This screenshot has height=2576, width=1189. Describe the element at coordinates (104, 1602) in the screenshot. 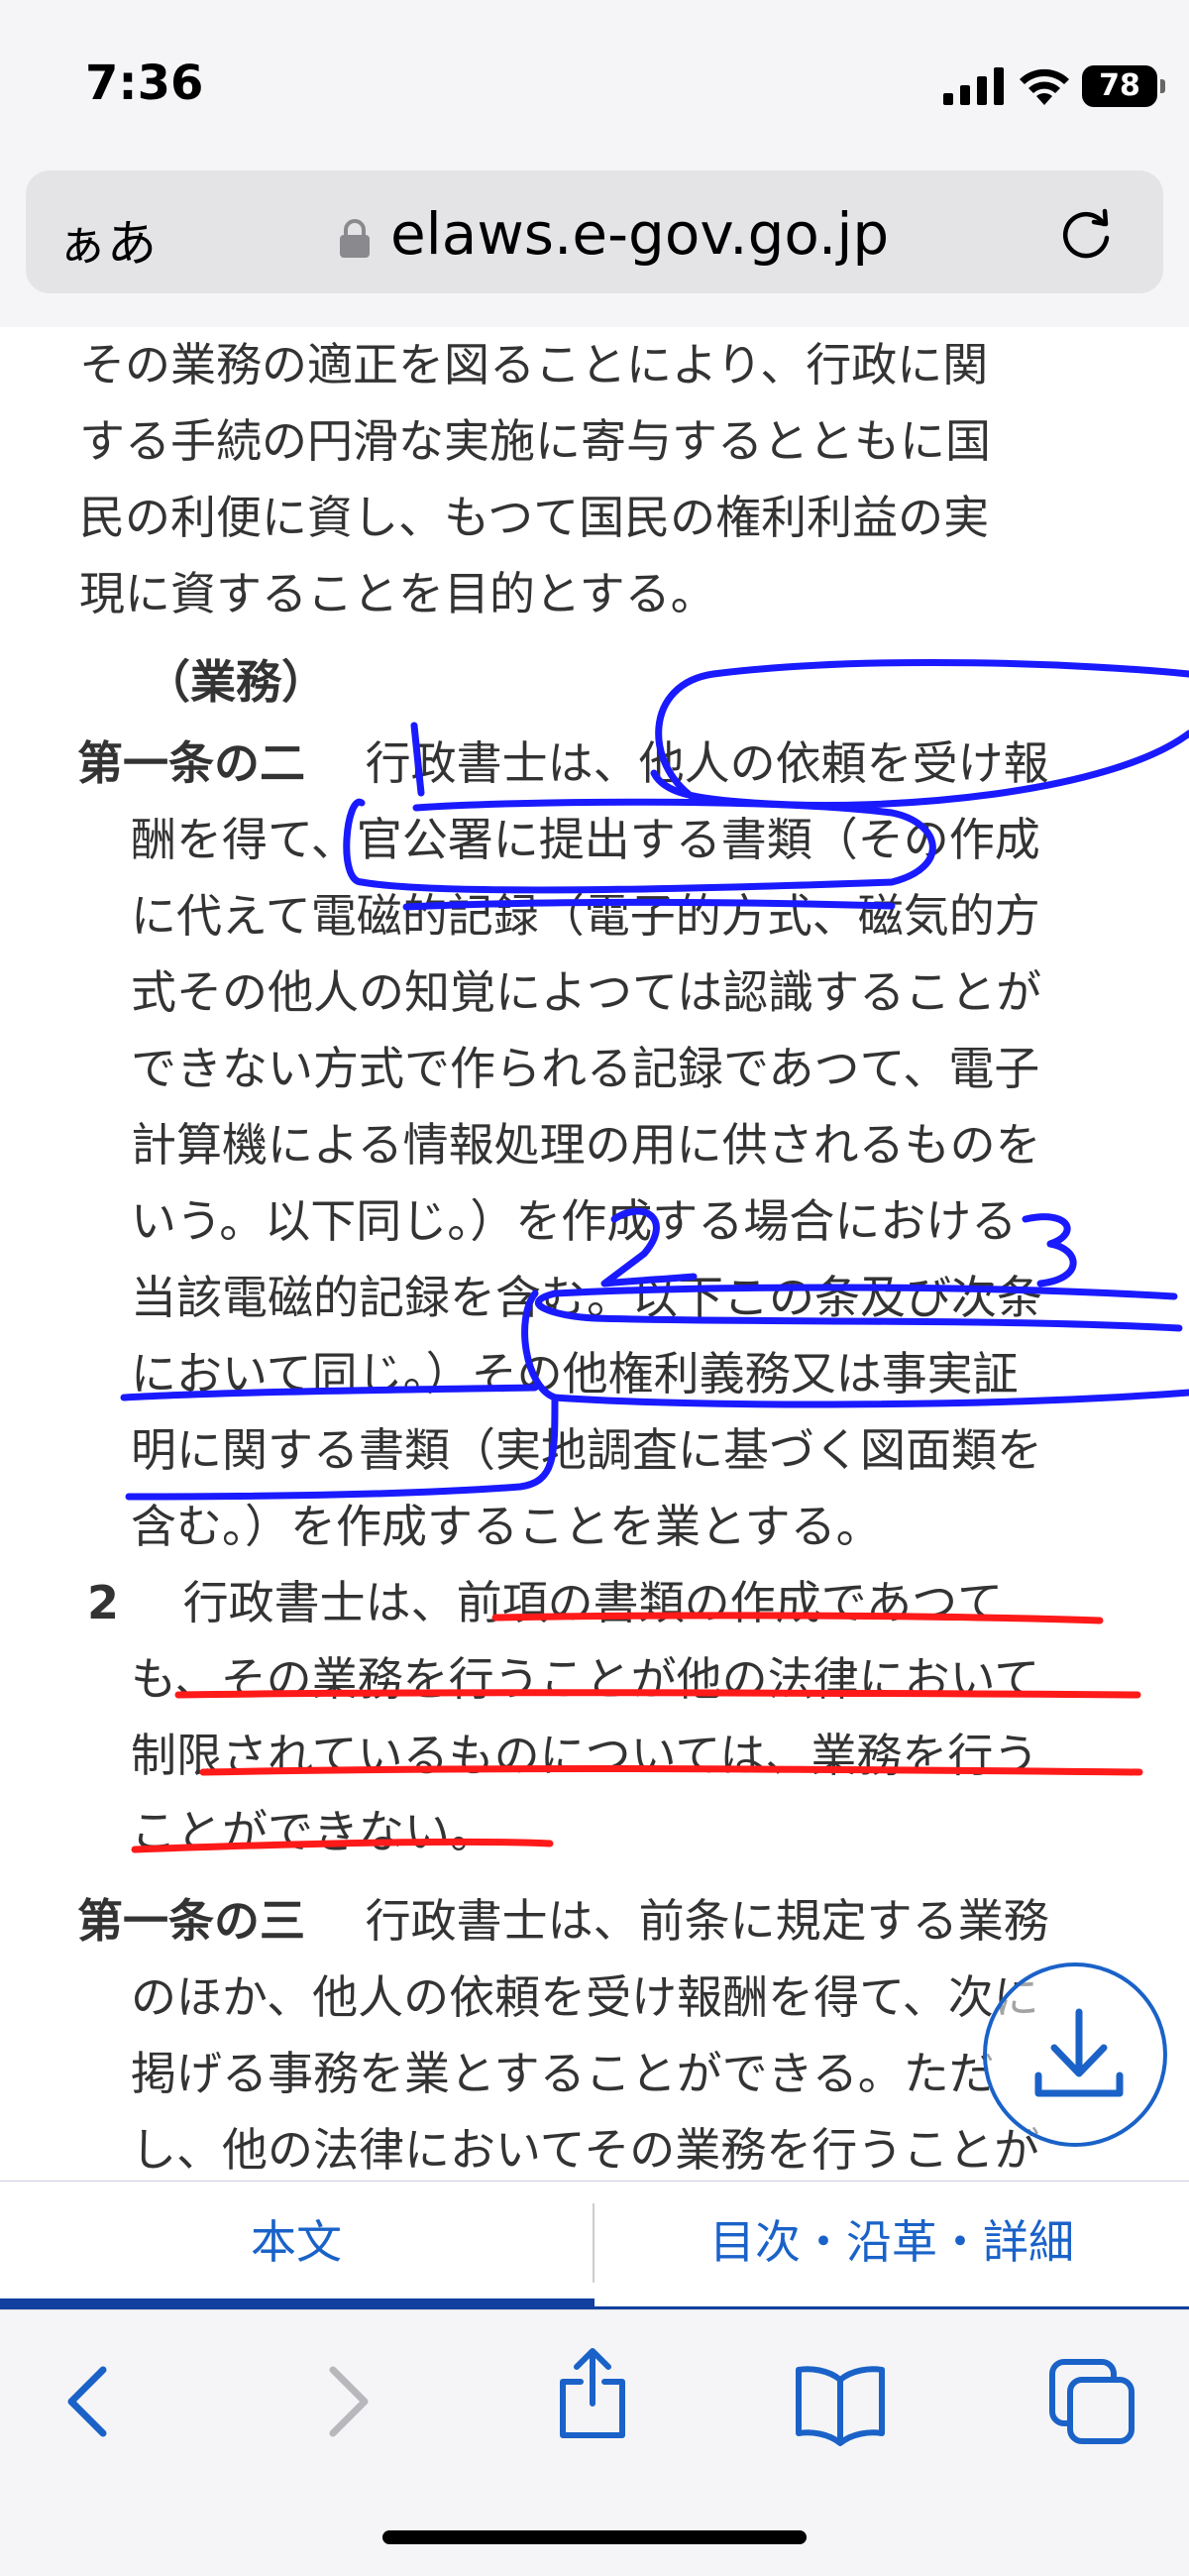

I see `paragraph-number: 2` at that location.